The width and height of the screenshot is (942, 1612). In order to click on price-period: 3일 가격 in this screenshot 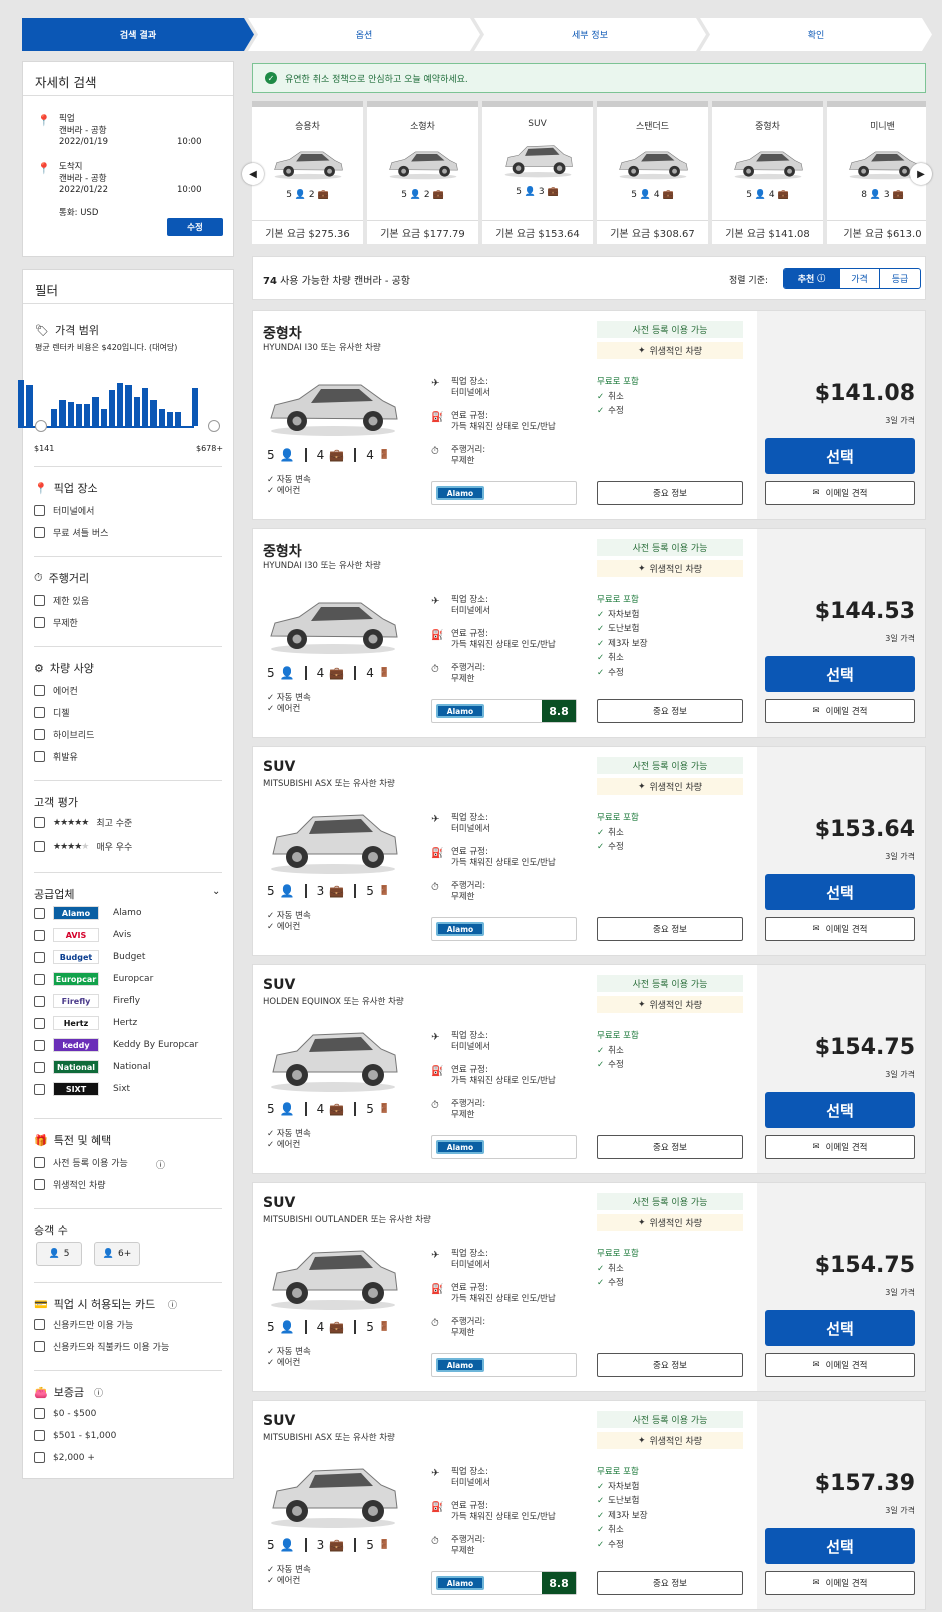, I will do `click(900, 1074)`.